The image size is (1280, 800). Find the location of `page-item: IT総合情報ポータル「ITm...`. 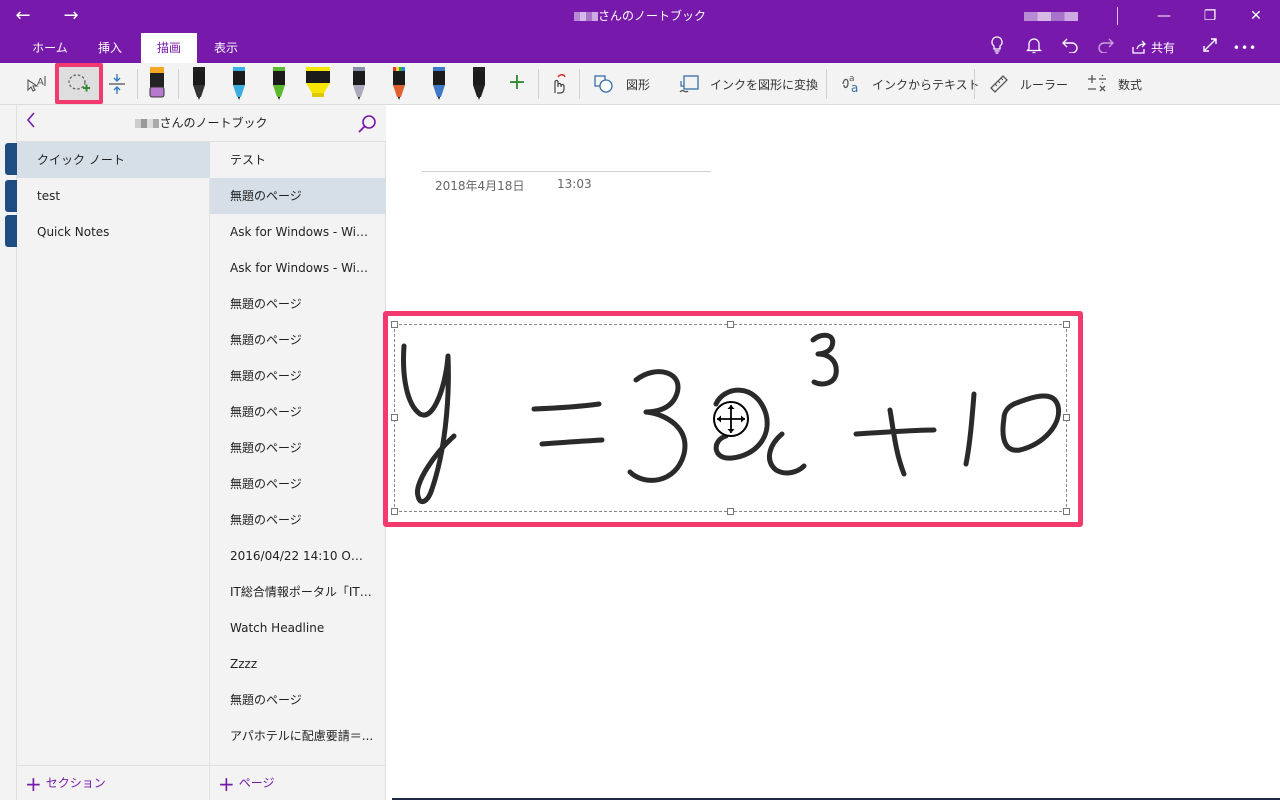

page-item: IT総合情報ポータル「ITm... is located at coordinates (298, 592).